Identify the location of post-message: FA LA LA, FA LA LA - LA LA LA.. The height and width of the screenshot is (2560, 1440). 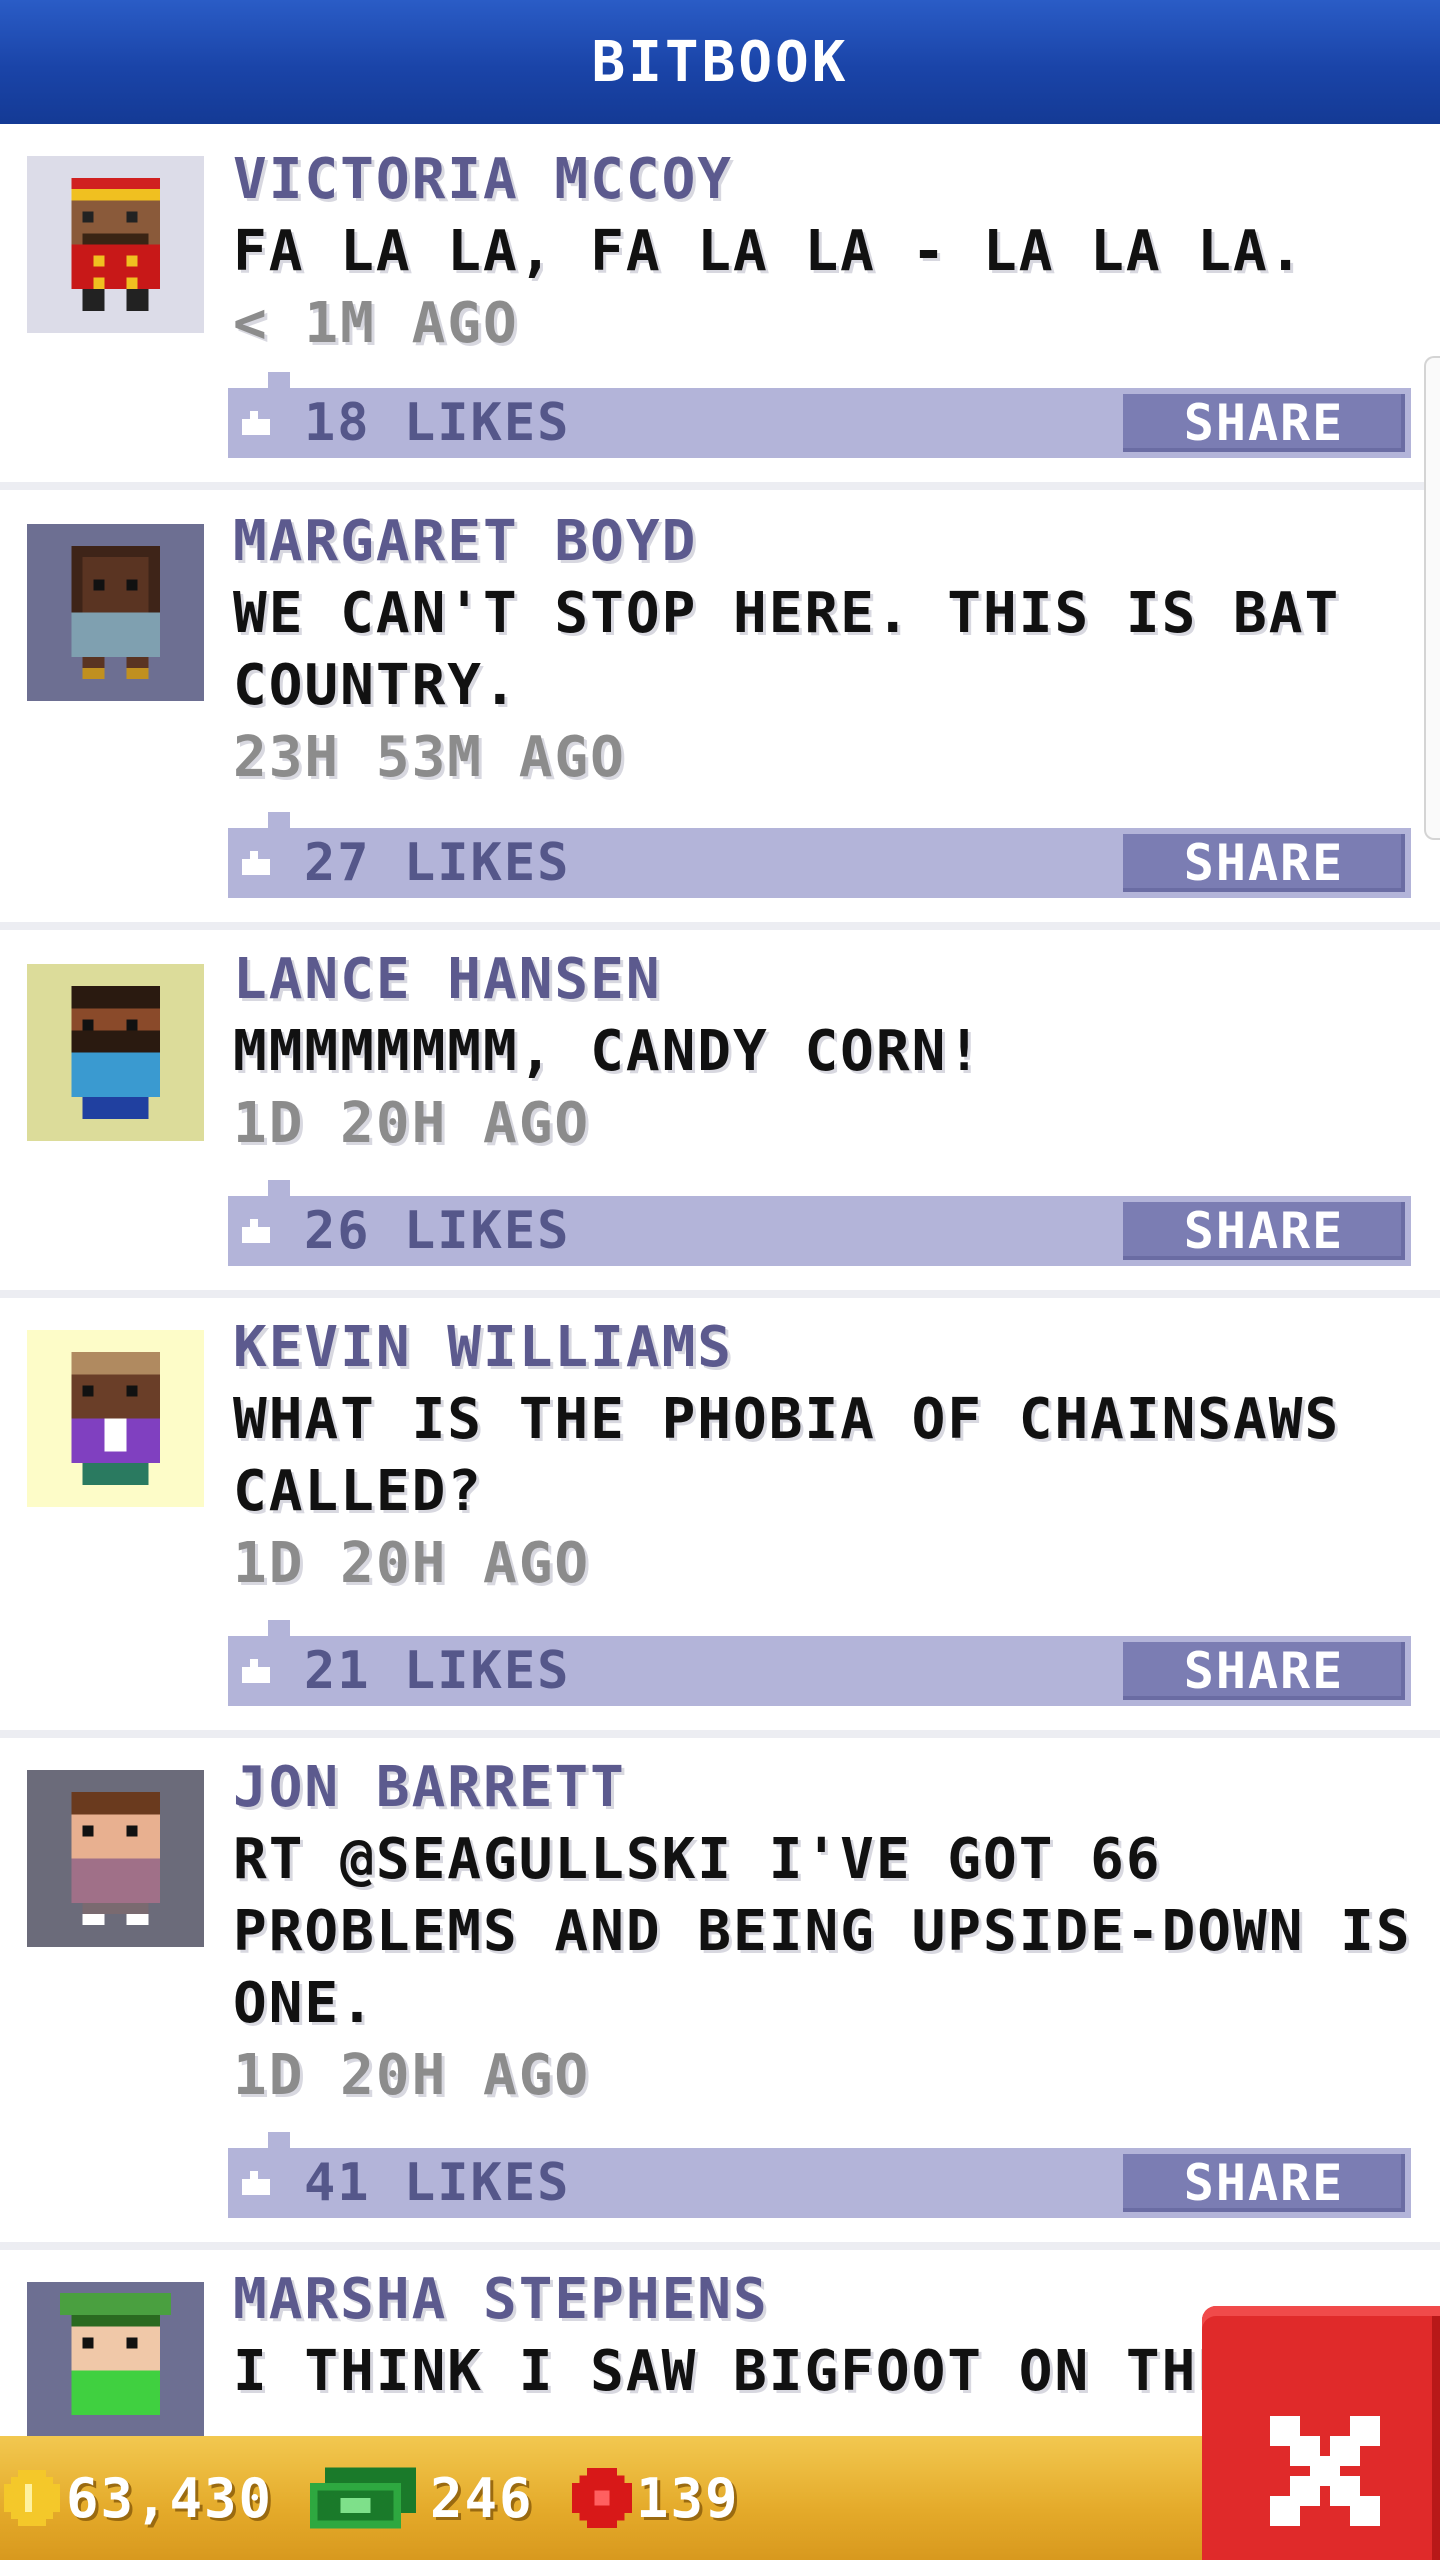
(769, 251).